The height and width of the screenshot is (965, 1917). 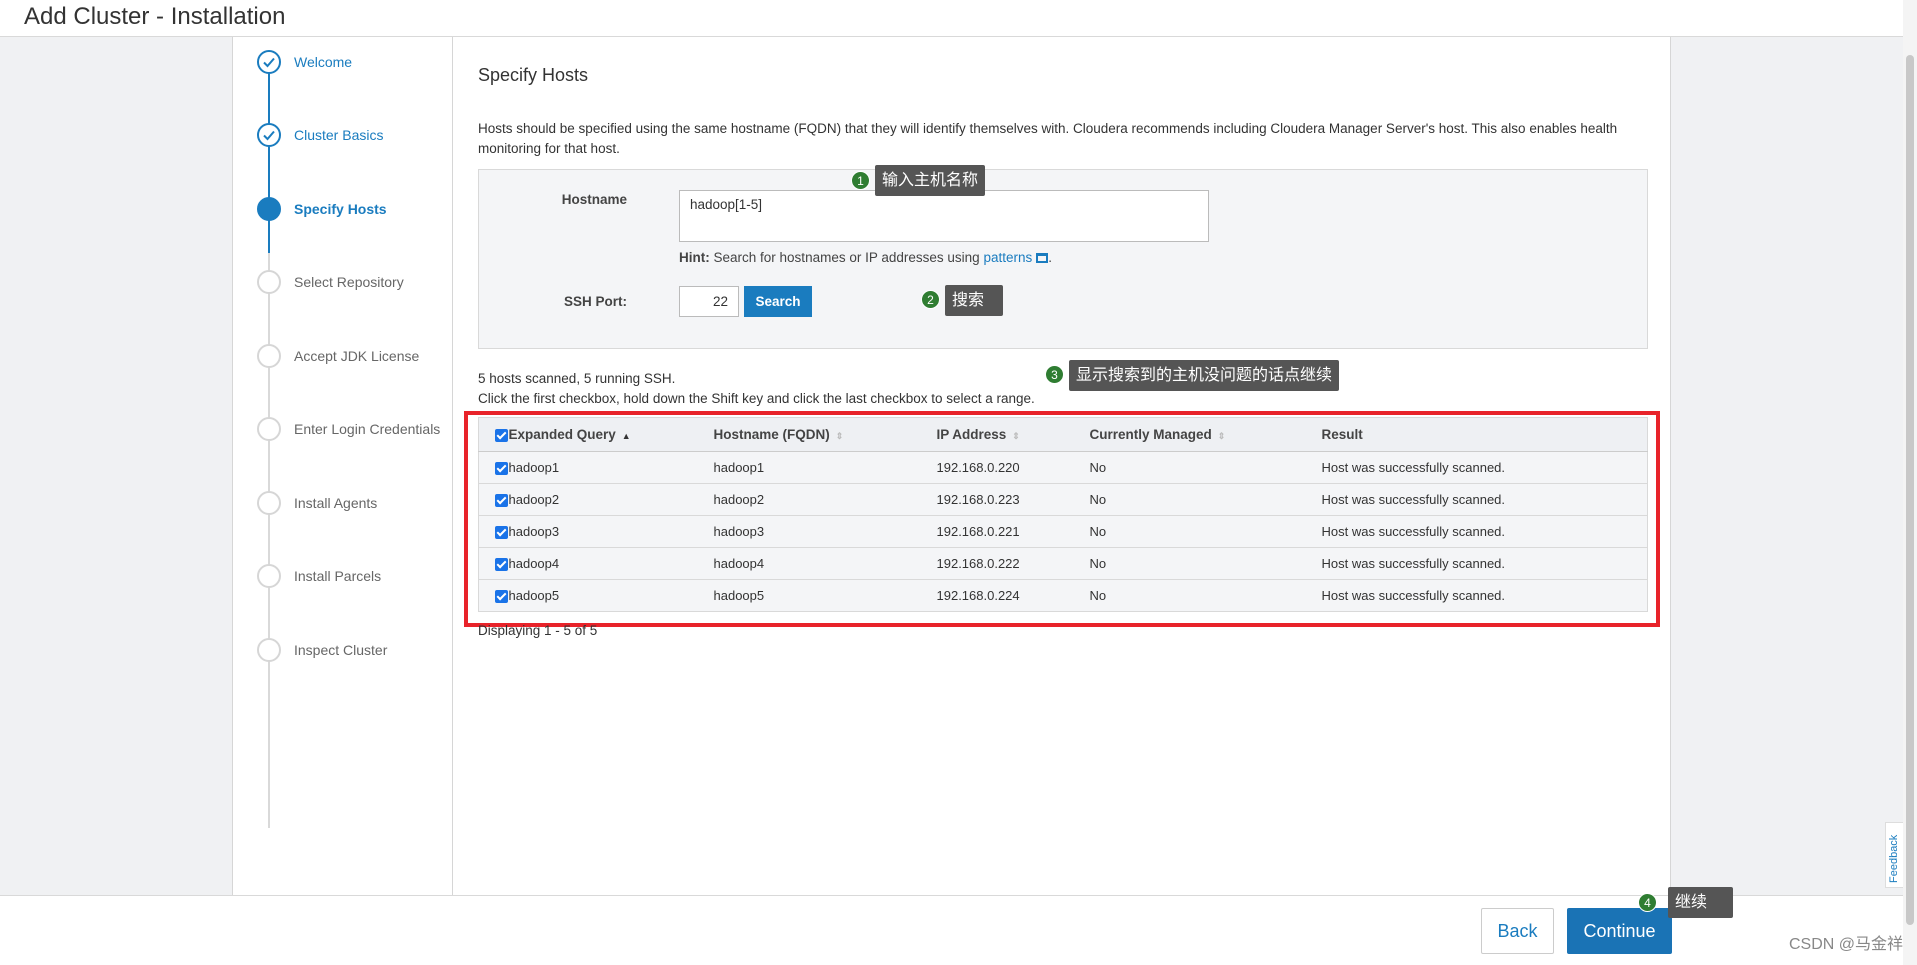 What do you see at coordinates (944, 216) in the screenshot?
I see `hostname-input: hadoop[1-5]` at bounding box center [944, 216].